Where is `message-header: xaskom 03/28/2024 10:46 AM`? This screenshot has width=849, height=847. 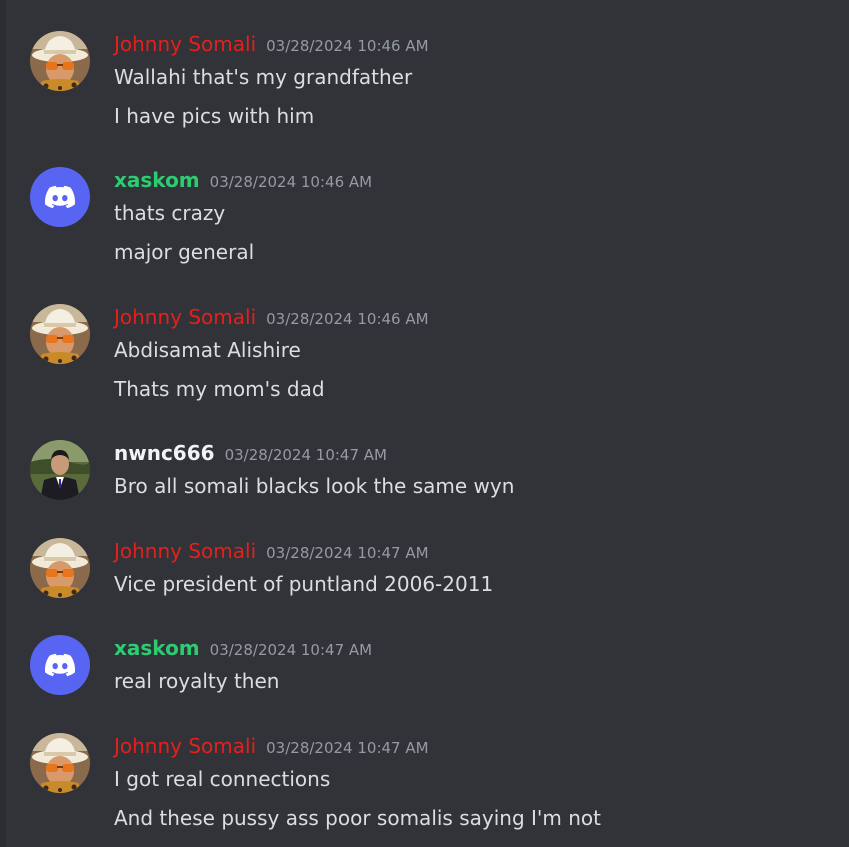
message-header: xaskom 03/28/2024 10:46 AM is located at coordinates (243, 180).